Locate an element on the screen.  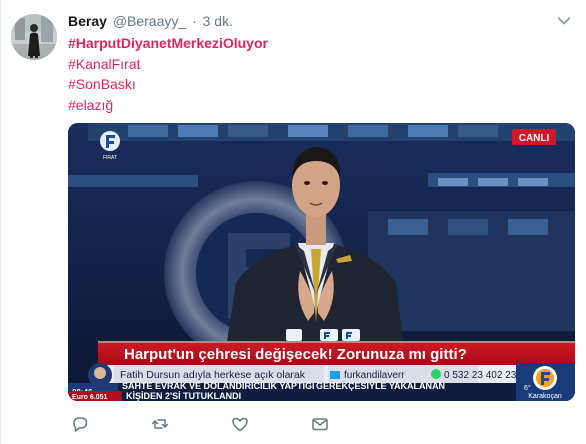
weather-widget: 6° Karakoçan is located at coordinates (545, 382).